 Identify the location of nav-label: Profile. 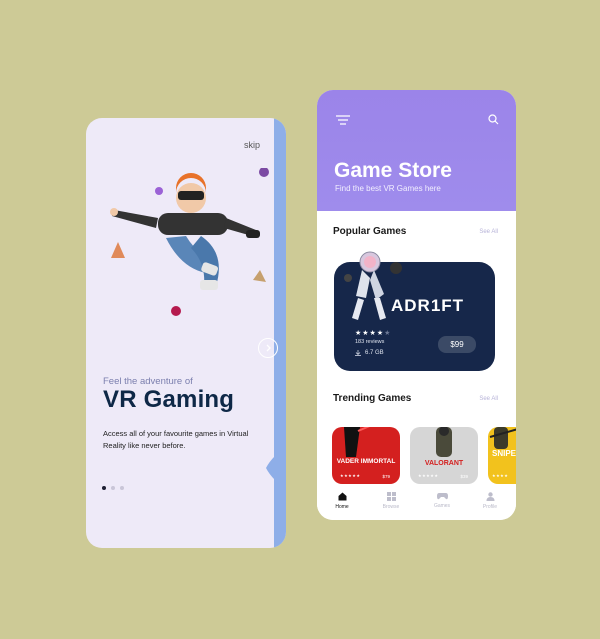
(490, 507).